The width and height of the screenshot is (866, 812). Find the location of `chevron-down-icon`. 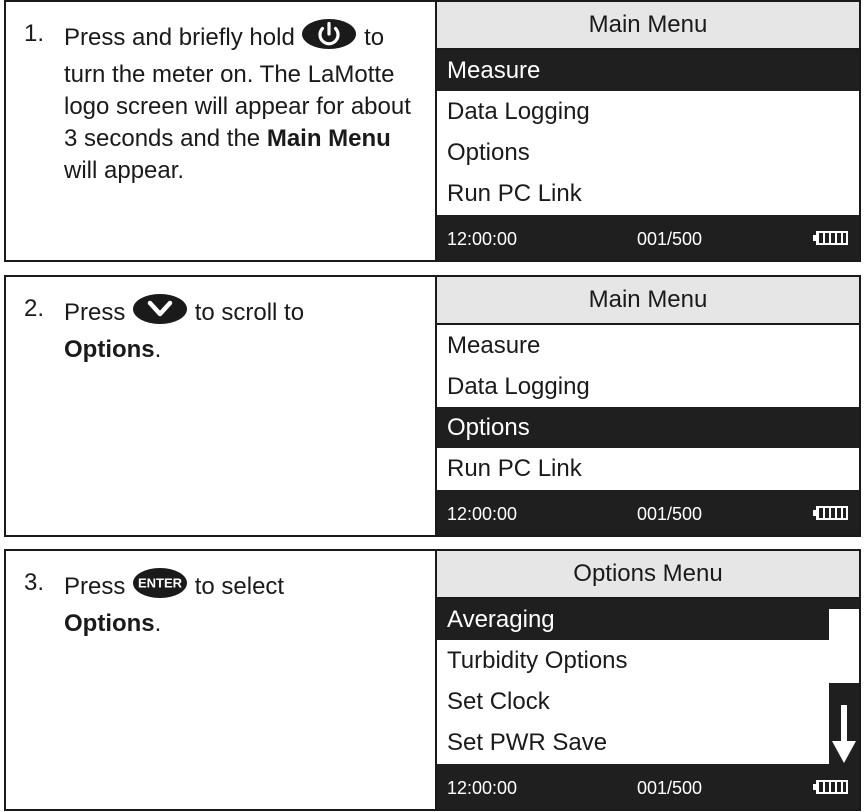

chevron-down-icon is located at coordinates (160, 313).